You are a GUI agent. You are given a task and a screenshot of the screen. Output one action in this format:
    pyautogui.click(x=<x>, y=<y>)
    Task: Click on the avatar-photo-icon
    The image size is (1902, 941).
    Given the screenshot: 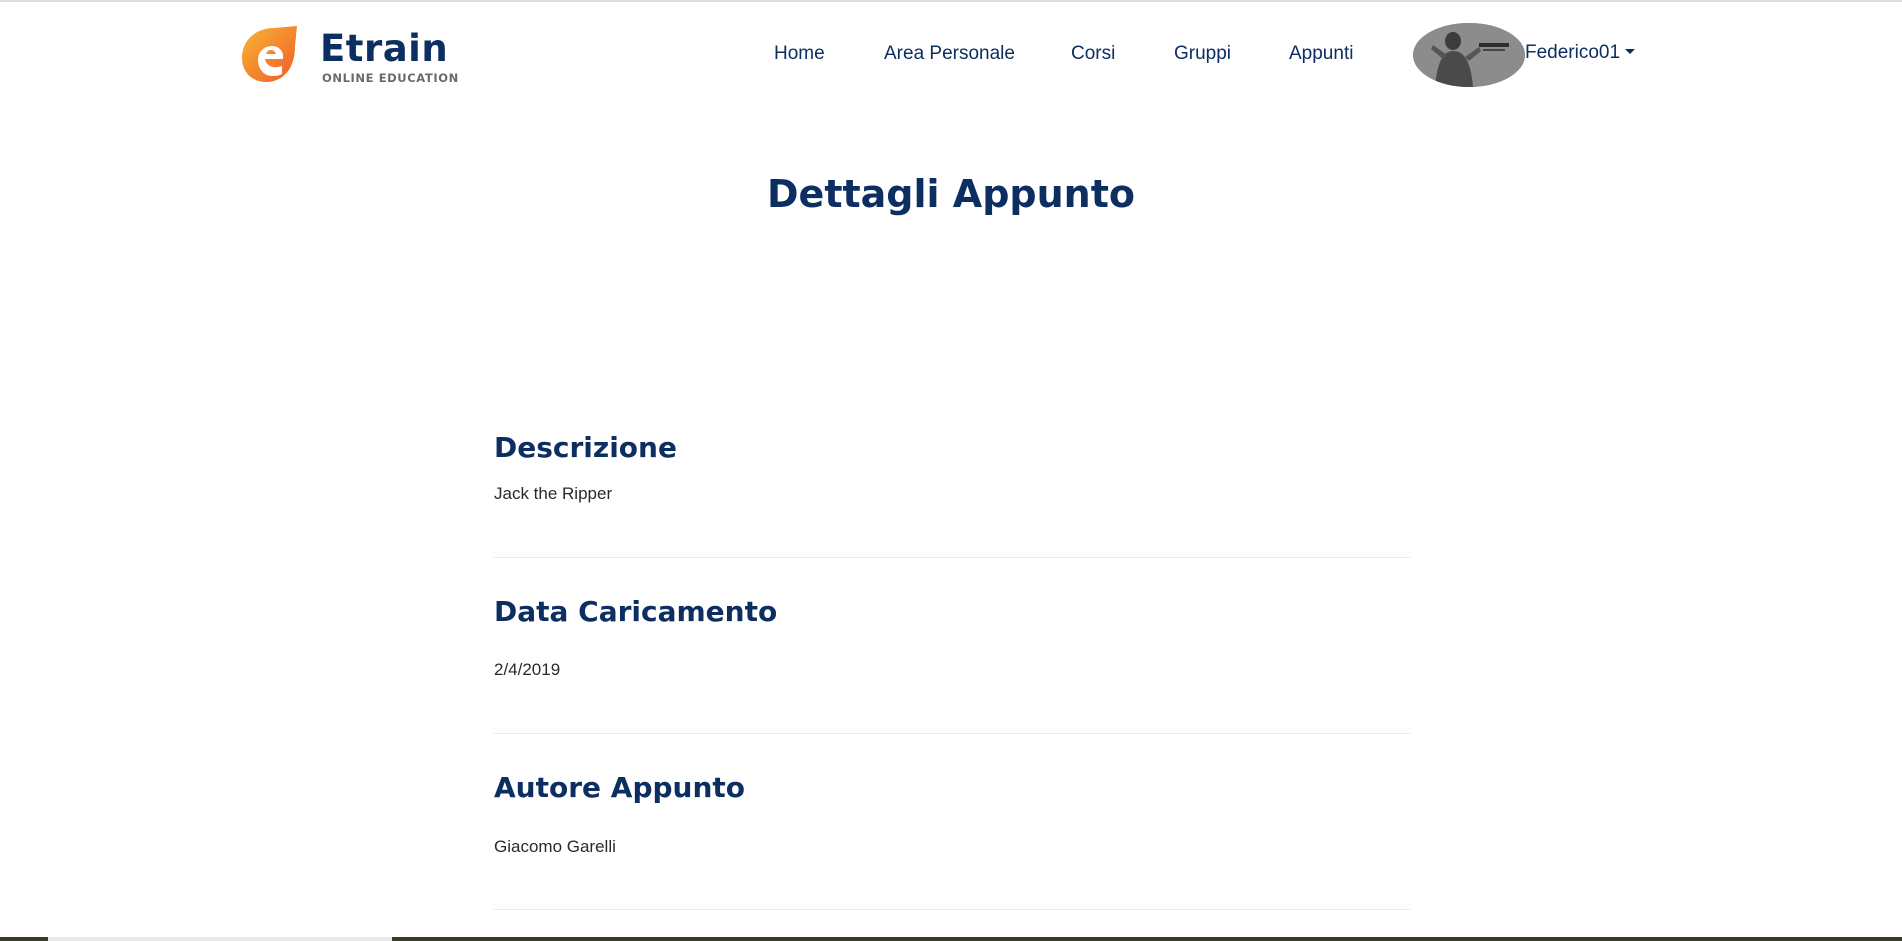 What is the action you would take?
    pyautogui.click(x=1469, y=55)
    